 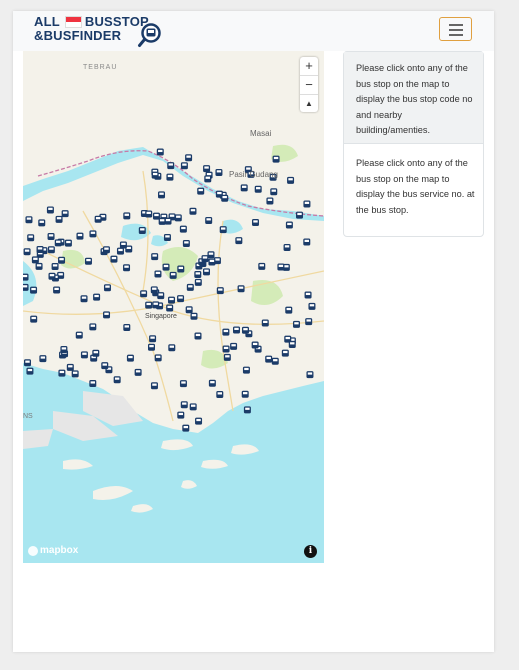 I want to click on compass-button: ▲, so click(x=309, y=104).